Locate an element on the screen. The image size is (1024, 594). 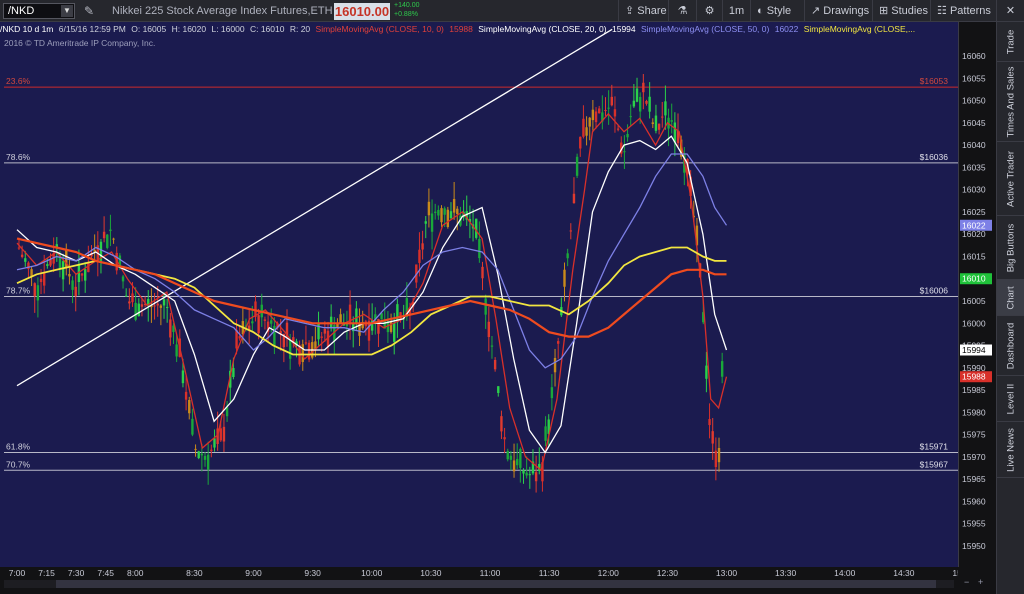
price-tick-label: 16045 is located at coordinates (974, 123).